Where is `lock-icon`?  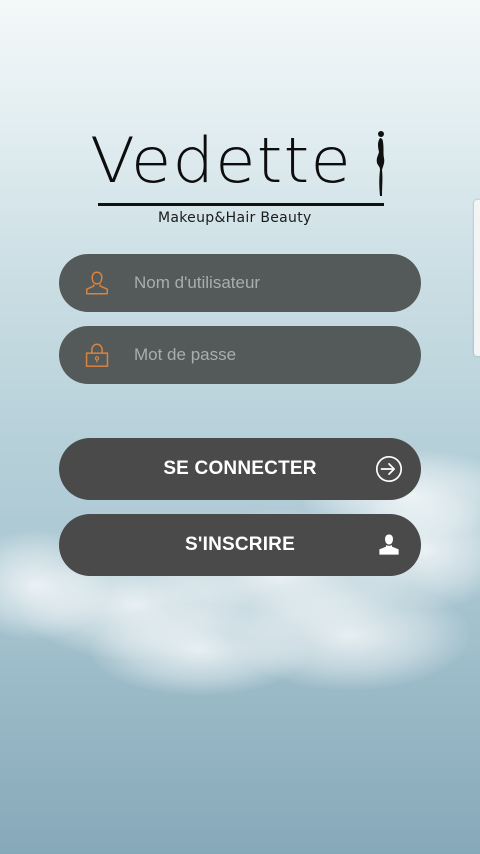 lock-icon is located at coordinates (97, 355).